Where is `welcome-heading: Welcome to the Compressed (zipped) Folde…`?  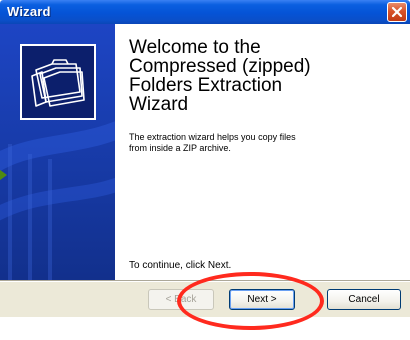 welcome-heading: Welcome to the Compressed (zipped) Folde… is located at coordinates (264, 76).